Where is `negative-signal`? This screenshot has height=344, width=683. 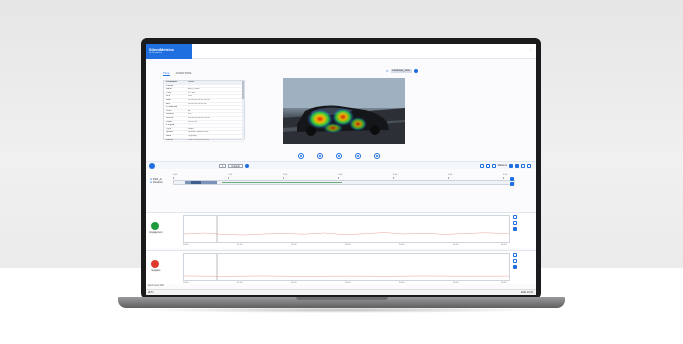
negative-signal is located at coordinates (346, 267).